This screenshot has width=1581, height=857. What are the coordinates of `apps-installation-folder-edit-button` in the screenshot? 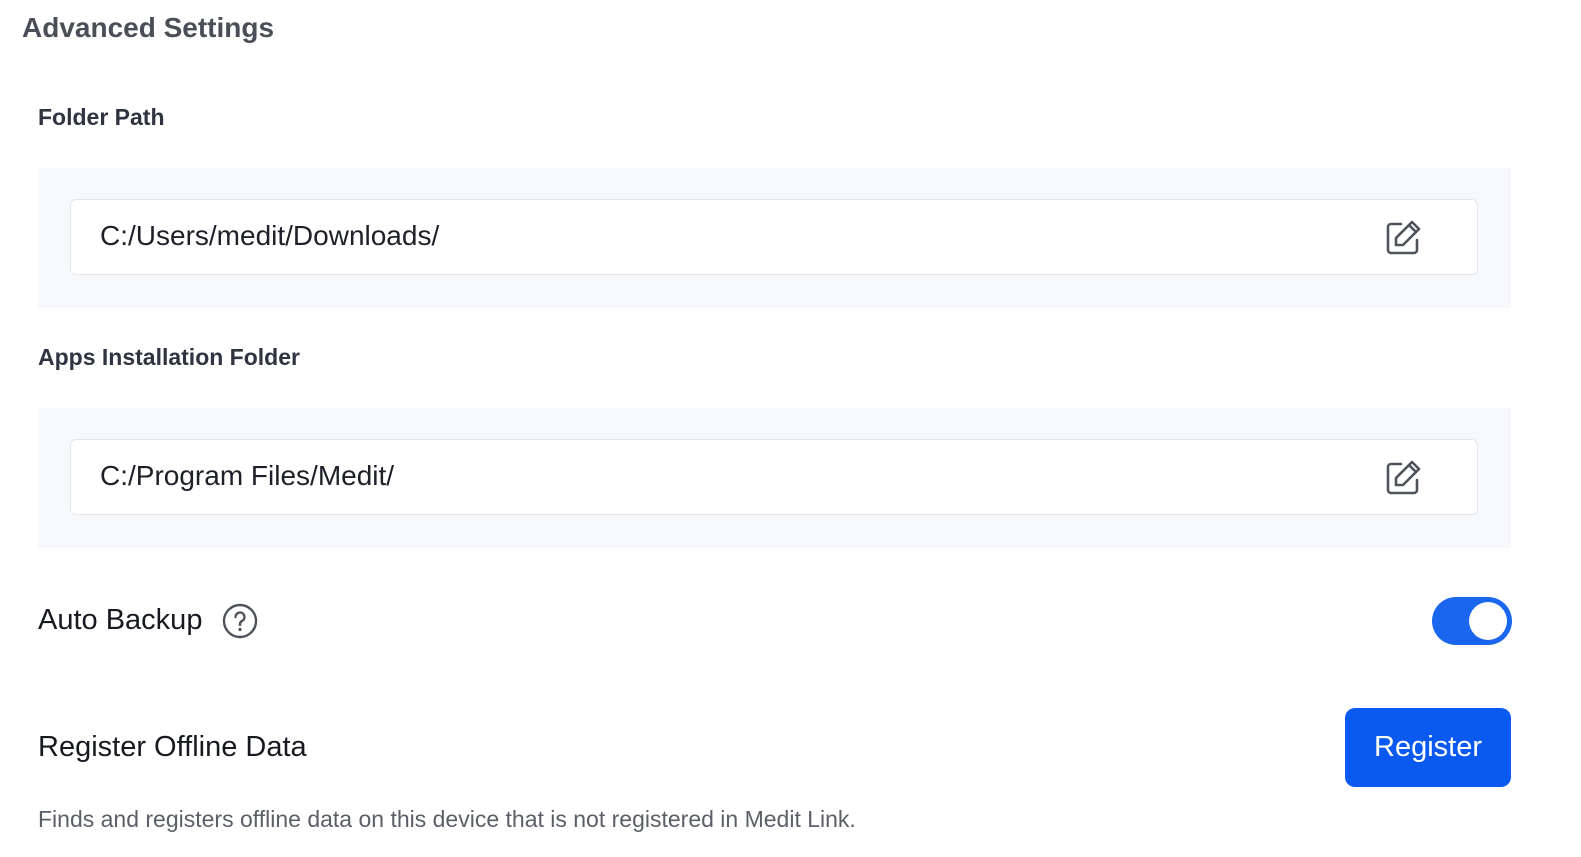 It's located at (1403, 478).